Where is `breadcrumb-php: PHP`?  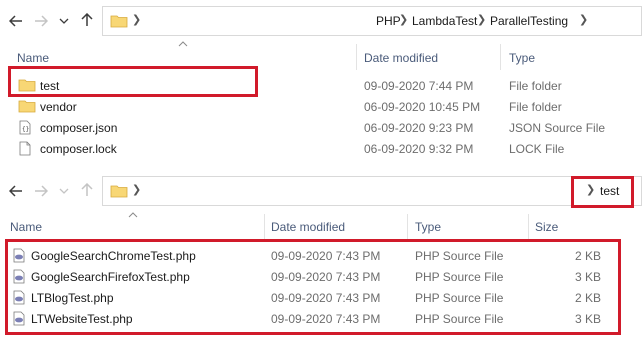 breadcrumb-php: PHP is located at coordinates (388, 21).